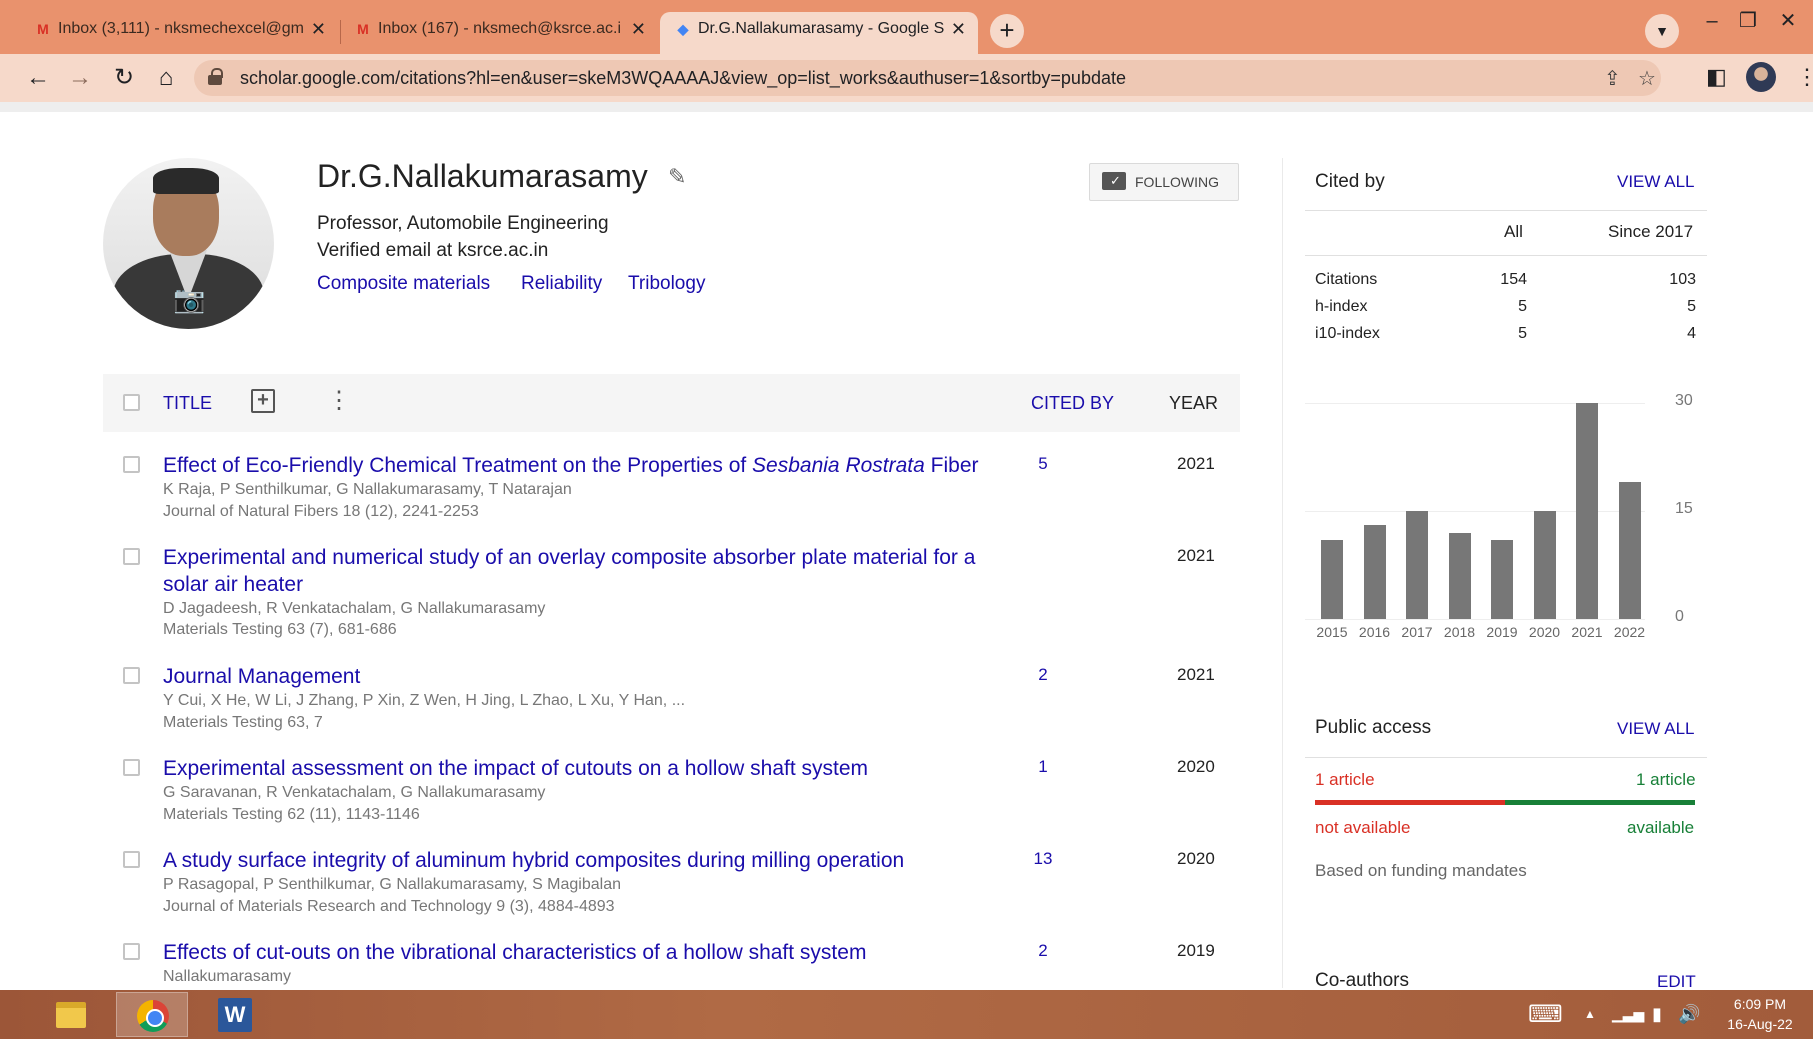  Describe the element at coordinates (187, 403) in the screenshot. I see `title-sort-header: TITLE` at that location.